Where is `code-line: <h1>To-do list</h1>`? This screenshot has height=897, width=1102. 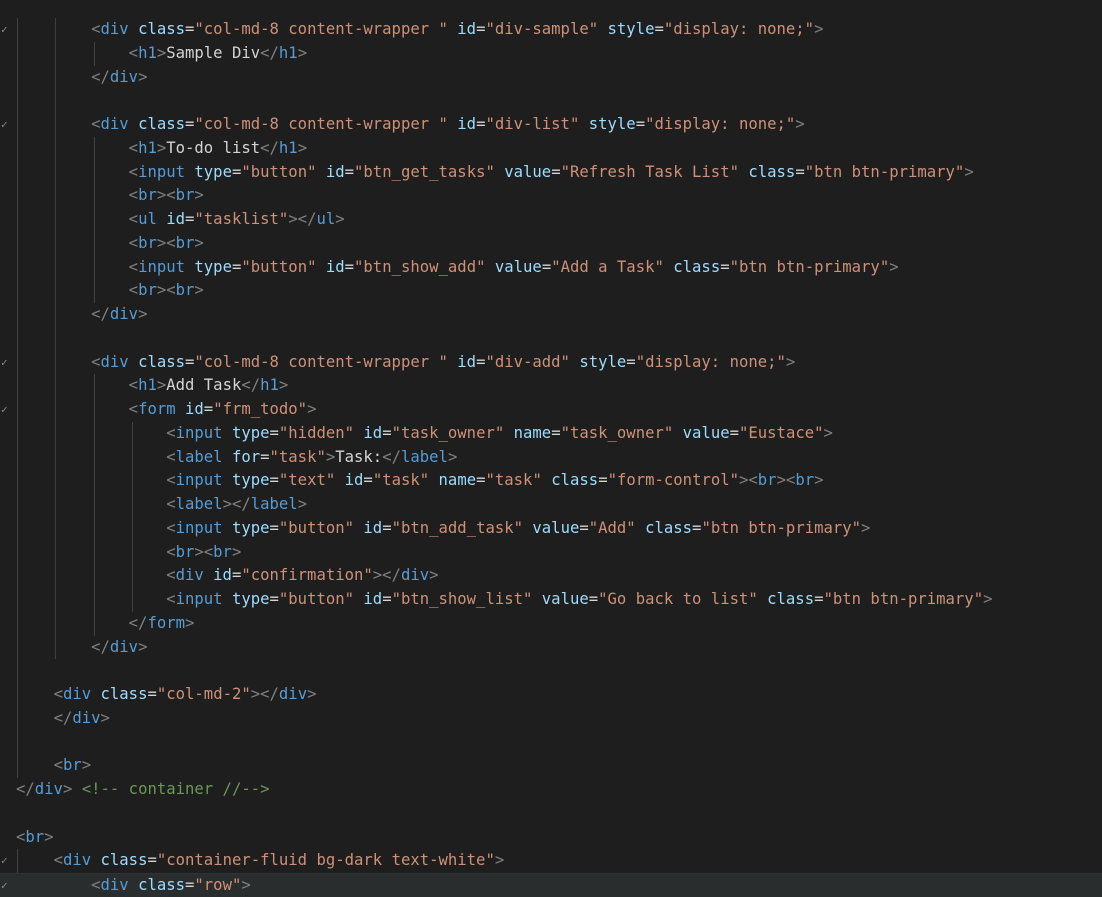 code-line: <h1>To-do list</h1> is located at coordinates (551, 149).